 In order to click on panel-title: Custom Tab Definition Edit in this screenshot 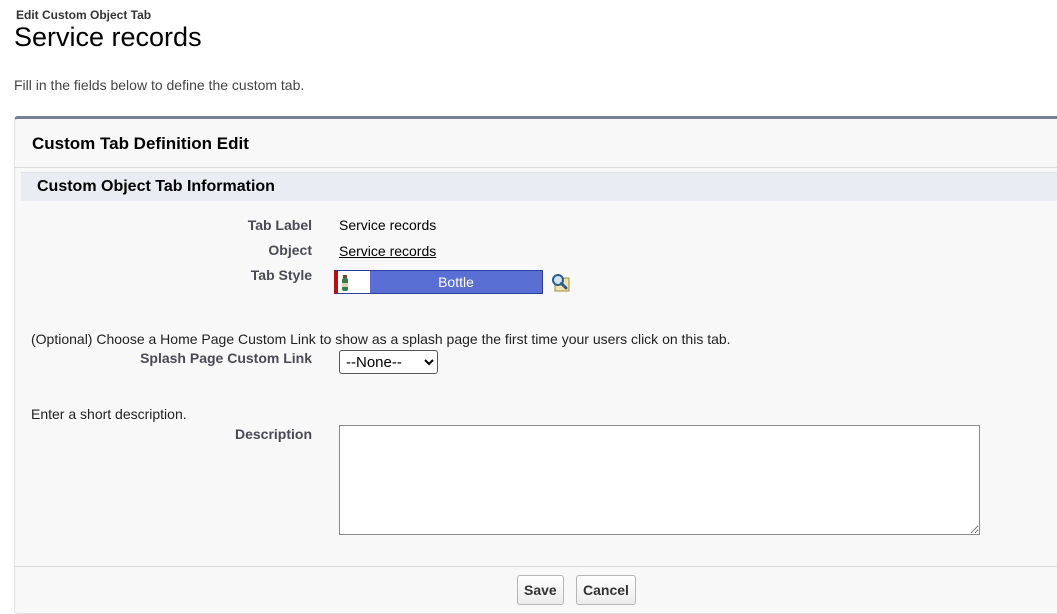, I will do `click(140, 143)`.